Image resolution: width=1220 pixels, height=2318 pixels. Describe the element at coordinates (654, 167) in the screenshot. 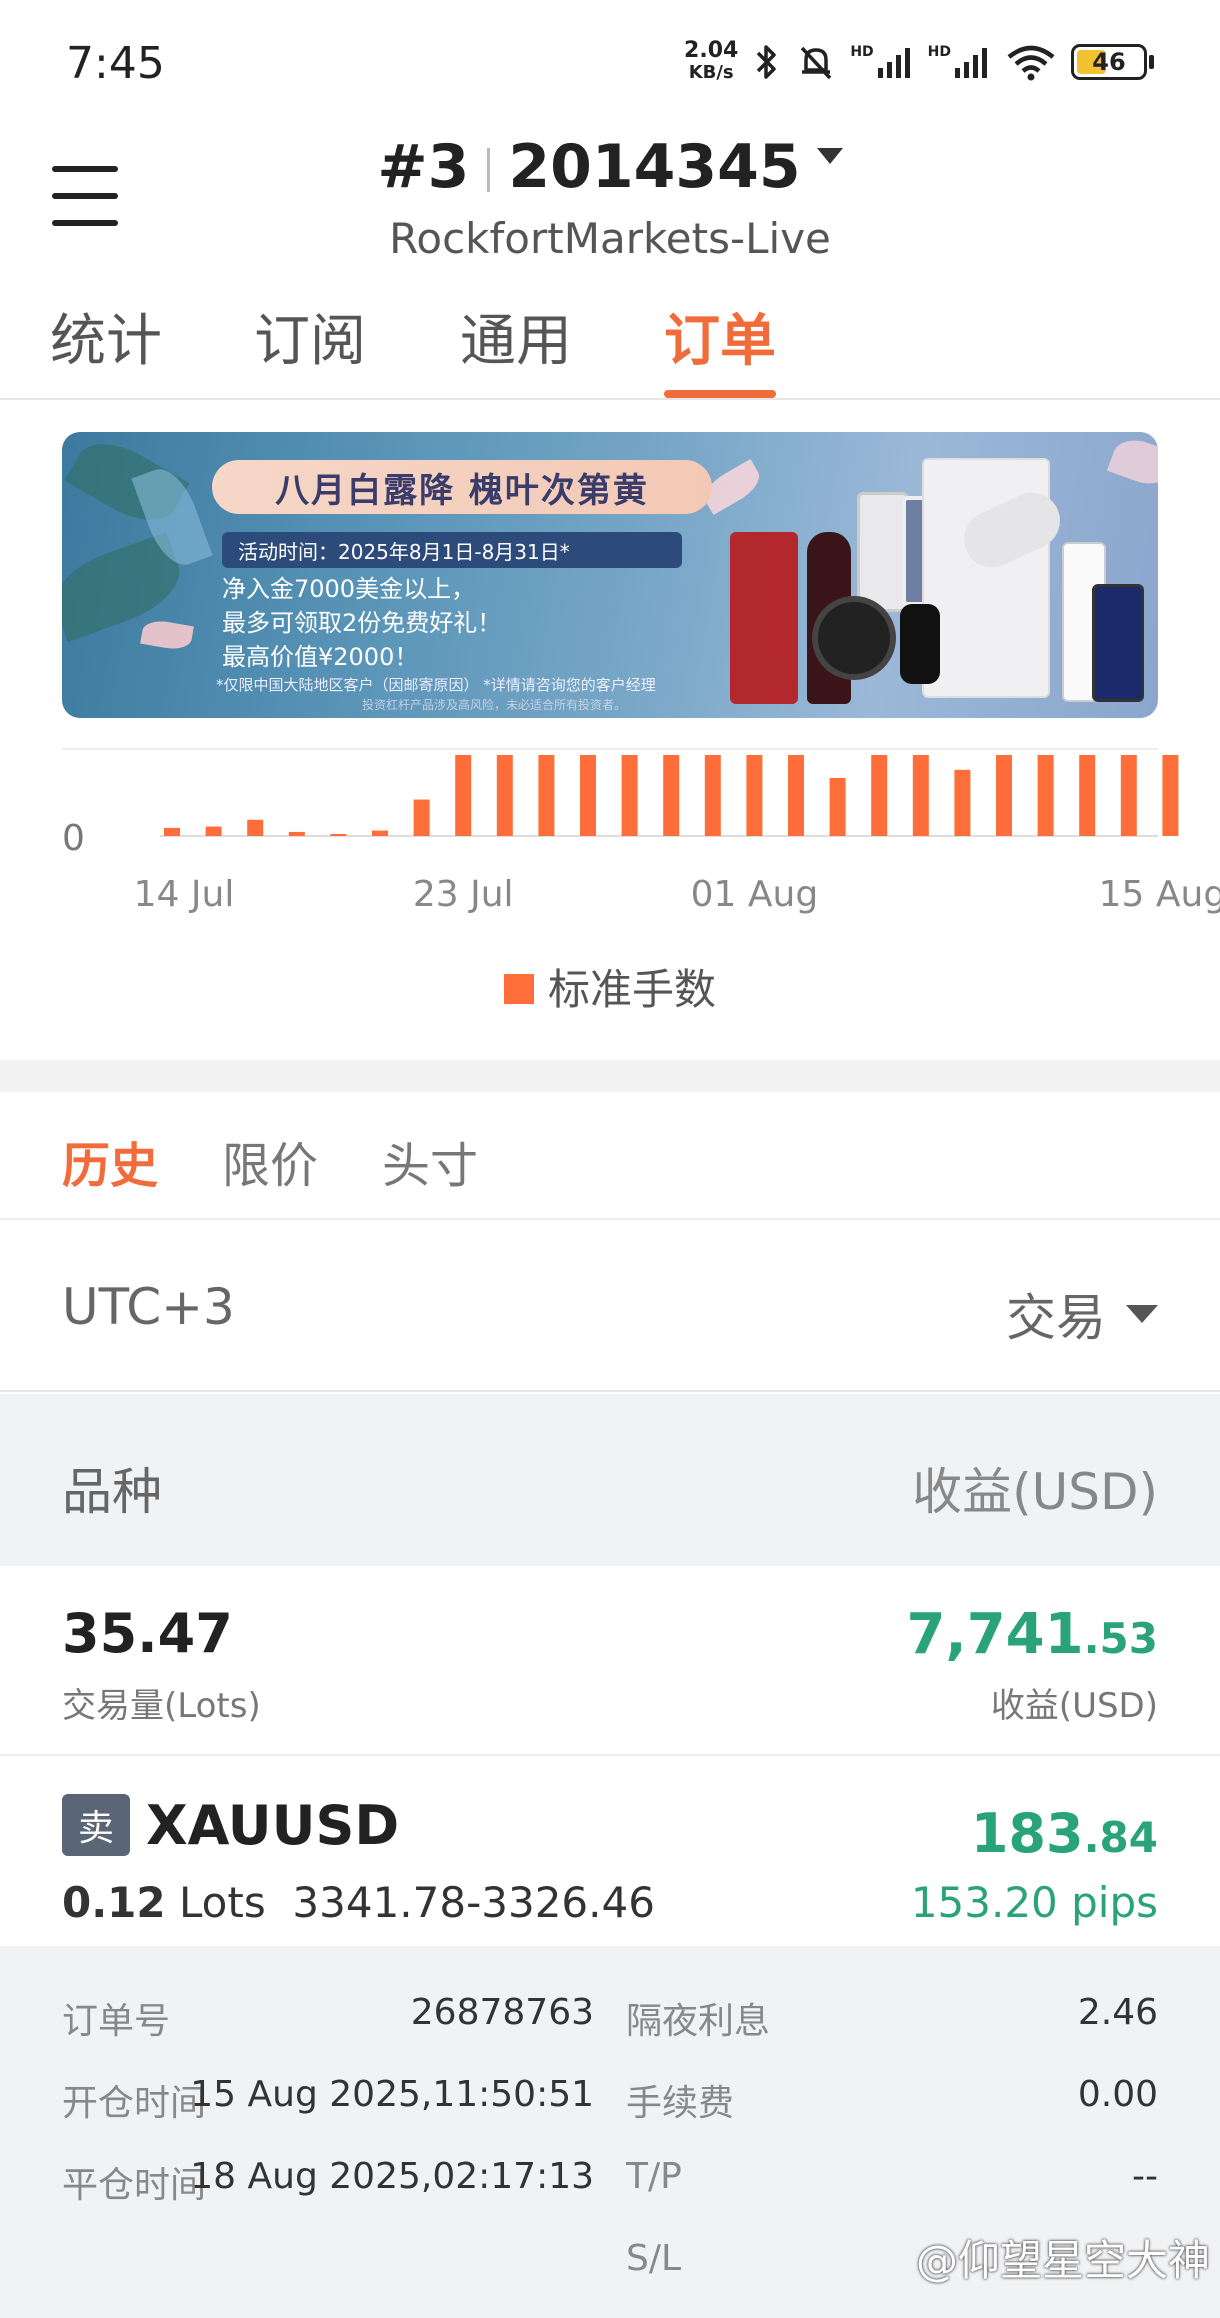

I see `account-number: 2014345` at that location.